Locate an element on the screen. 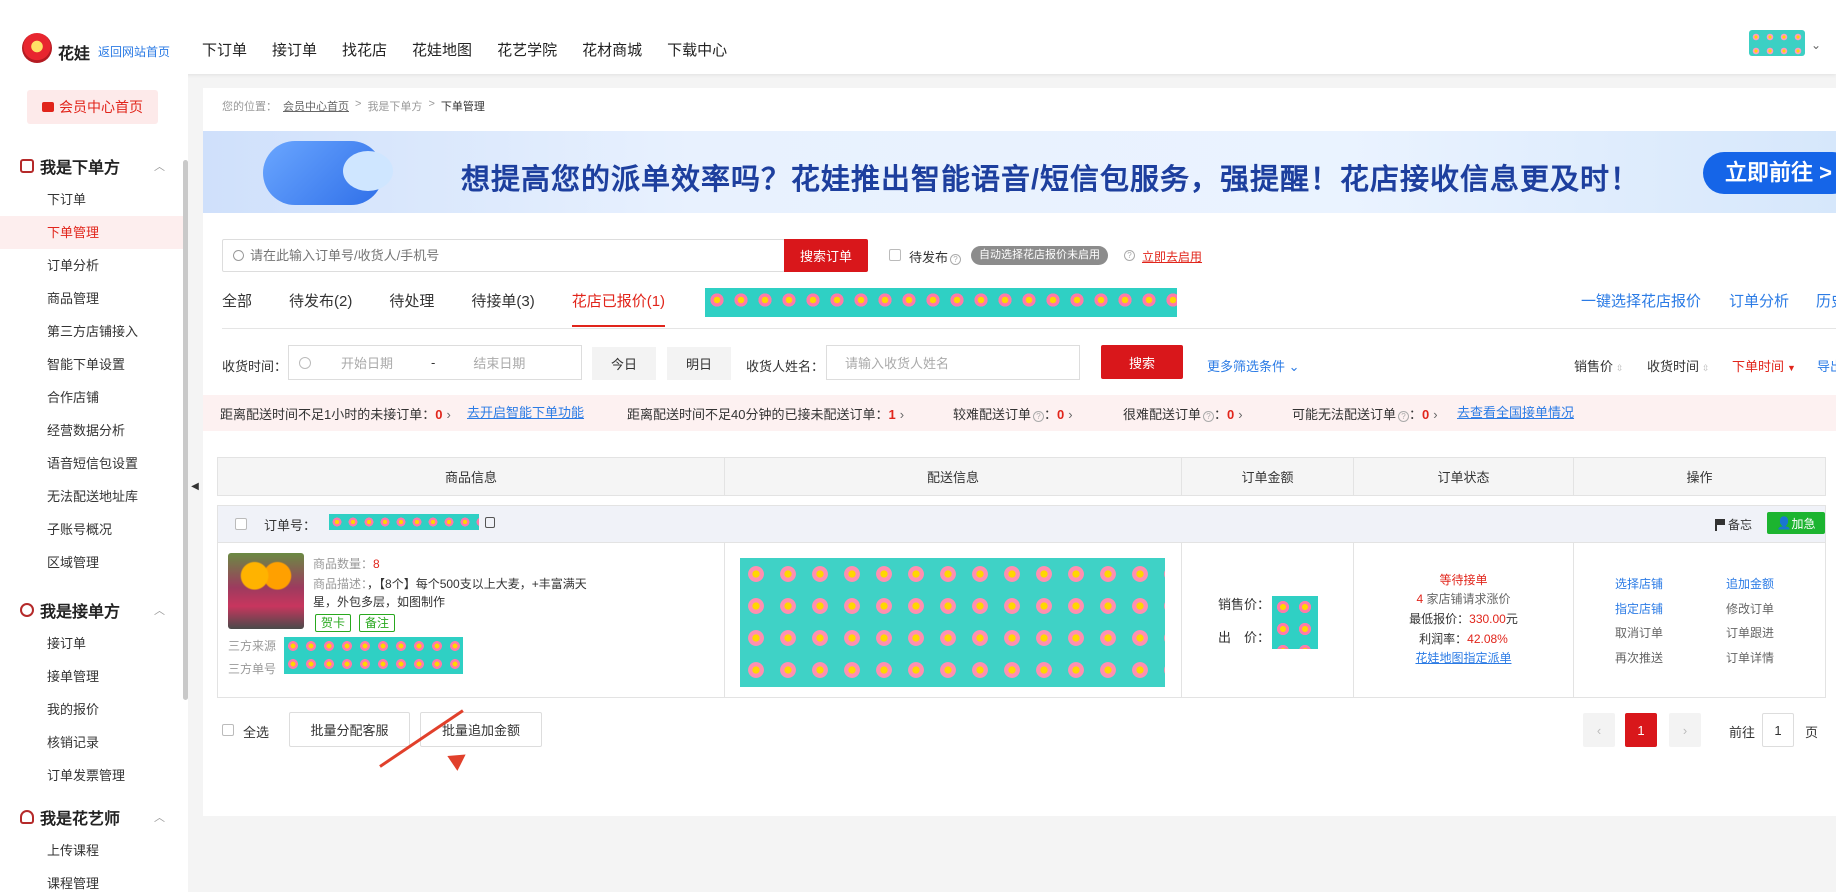 Image resolution: width=1836 pixels, height=892 pixels. sidebar-item-upload-course: 上传课程 is located at coordinates (92, 850).